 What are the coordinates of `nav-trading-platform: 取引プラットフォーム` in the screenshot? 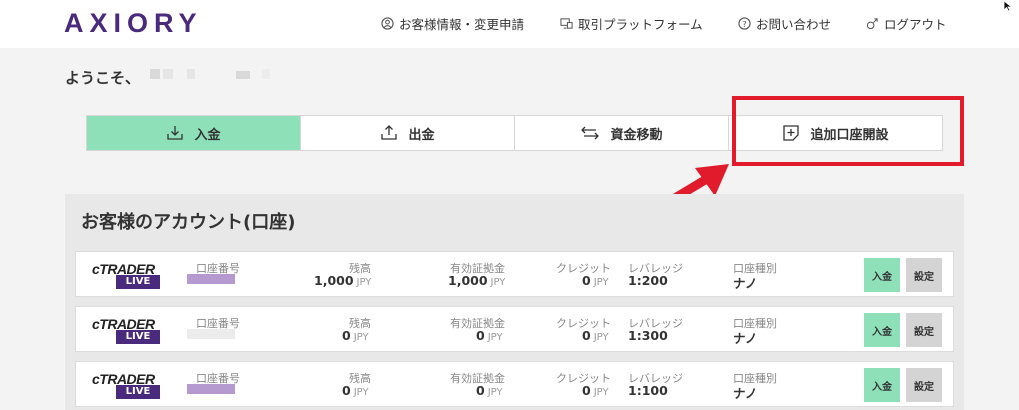 It's located at (631, 23).